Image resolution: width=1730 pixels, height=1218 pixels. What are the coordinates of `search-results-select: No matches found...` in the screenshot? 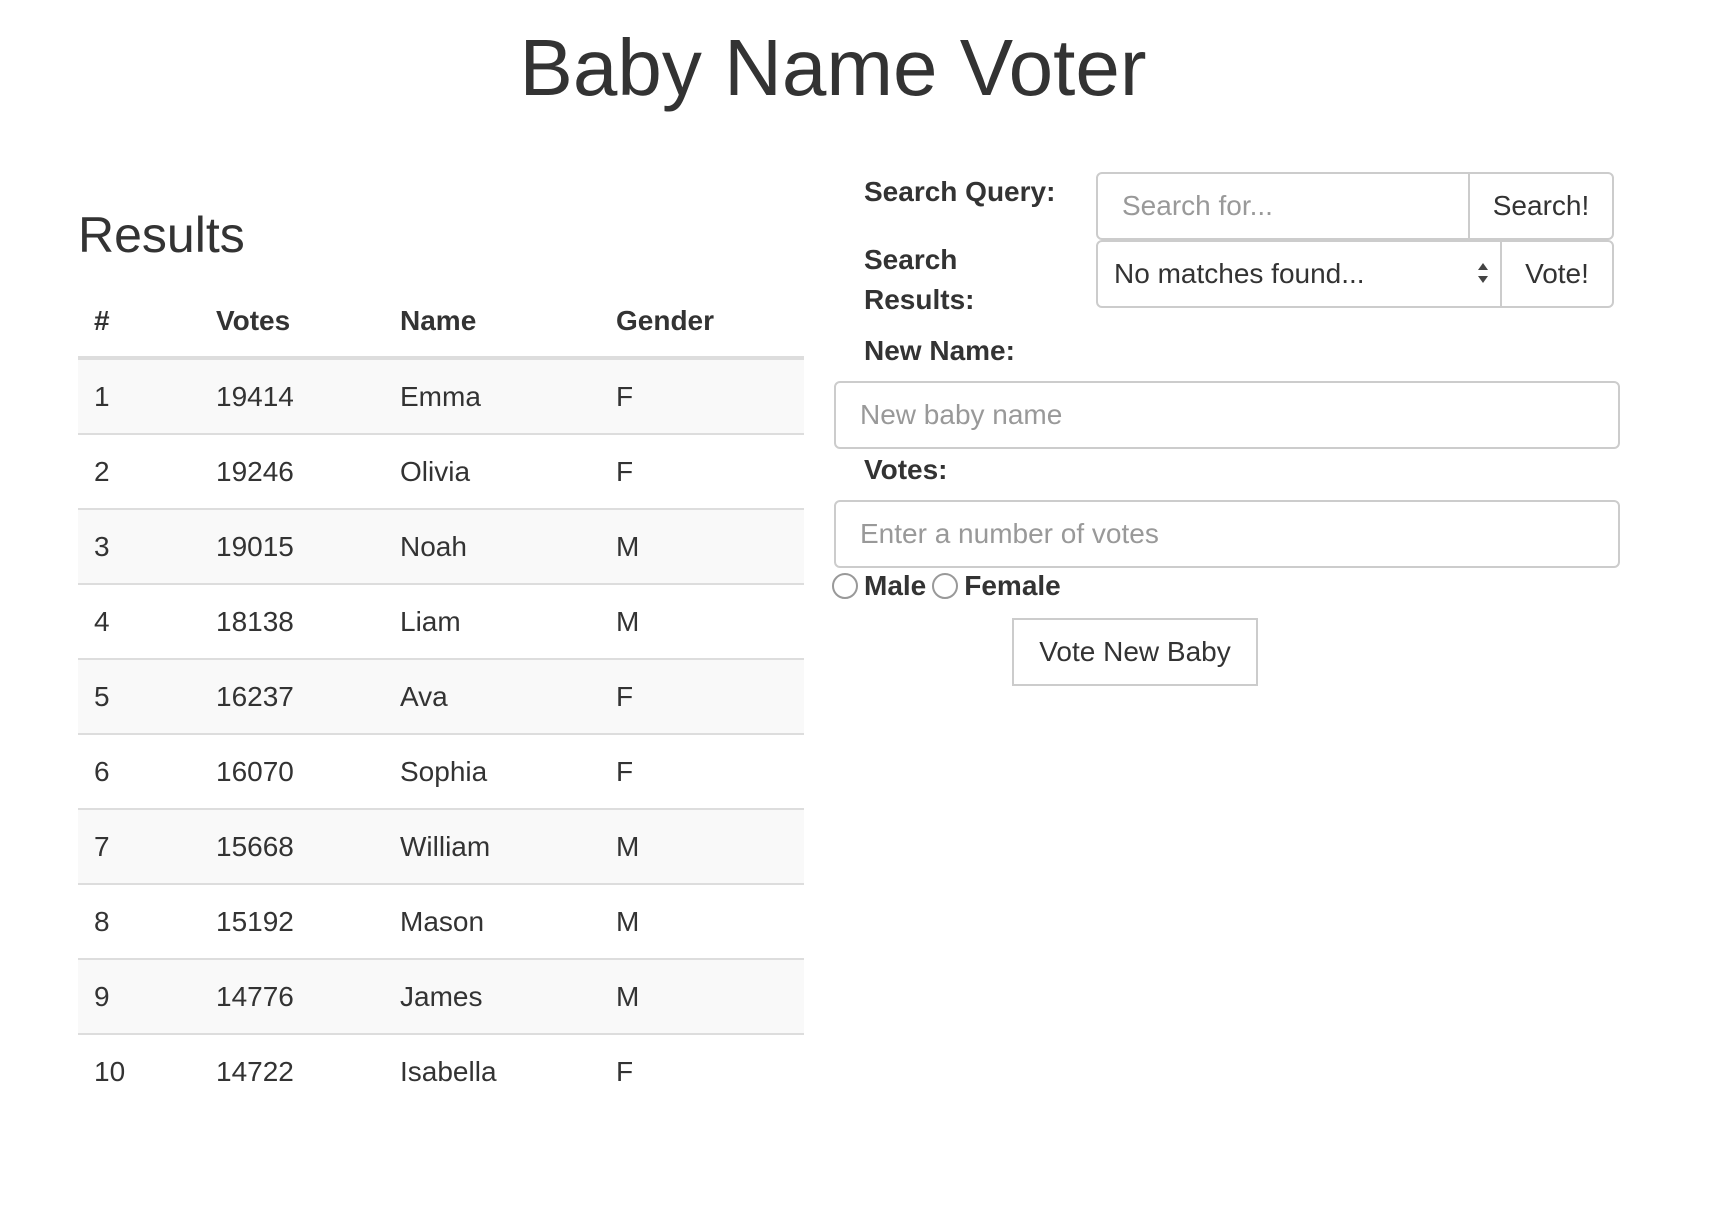 It's located at (1299, 274).